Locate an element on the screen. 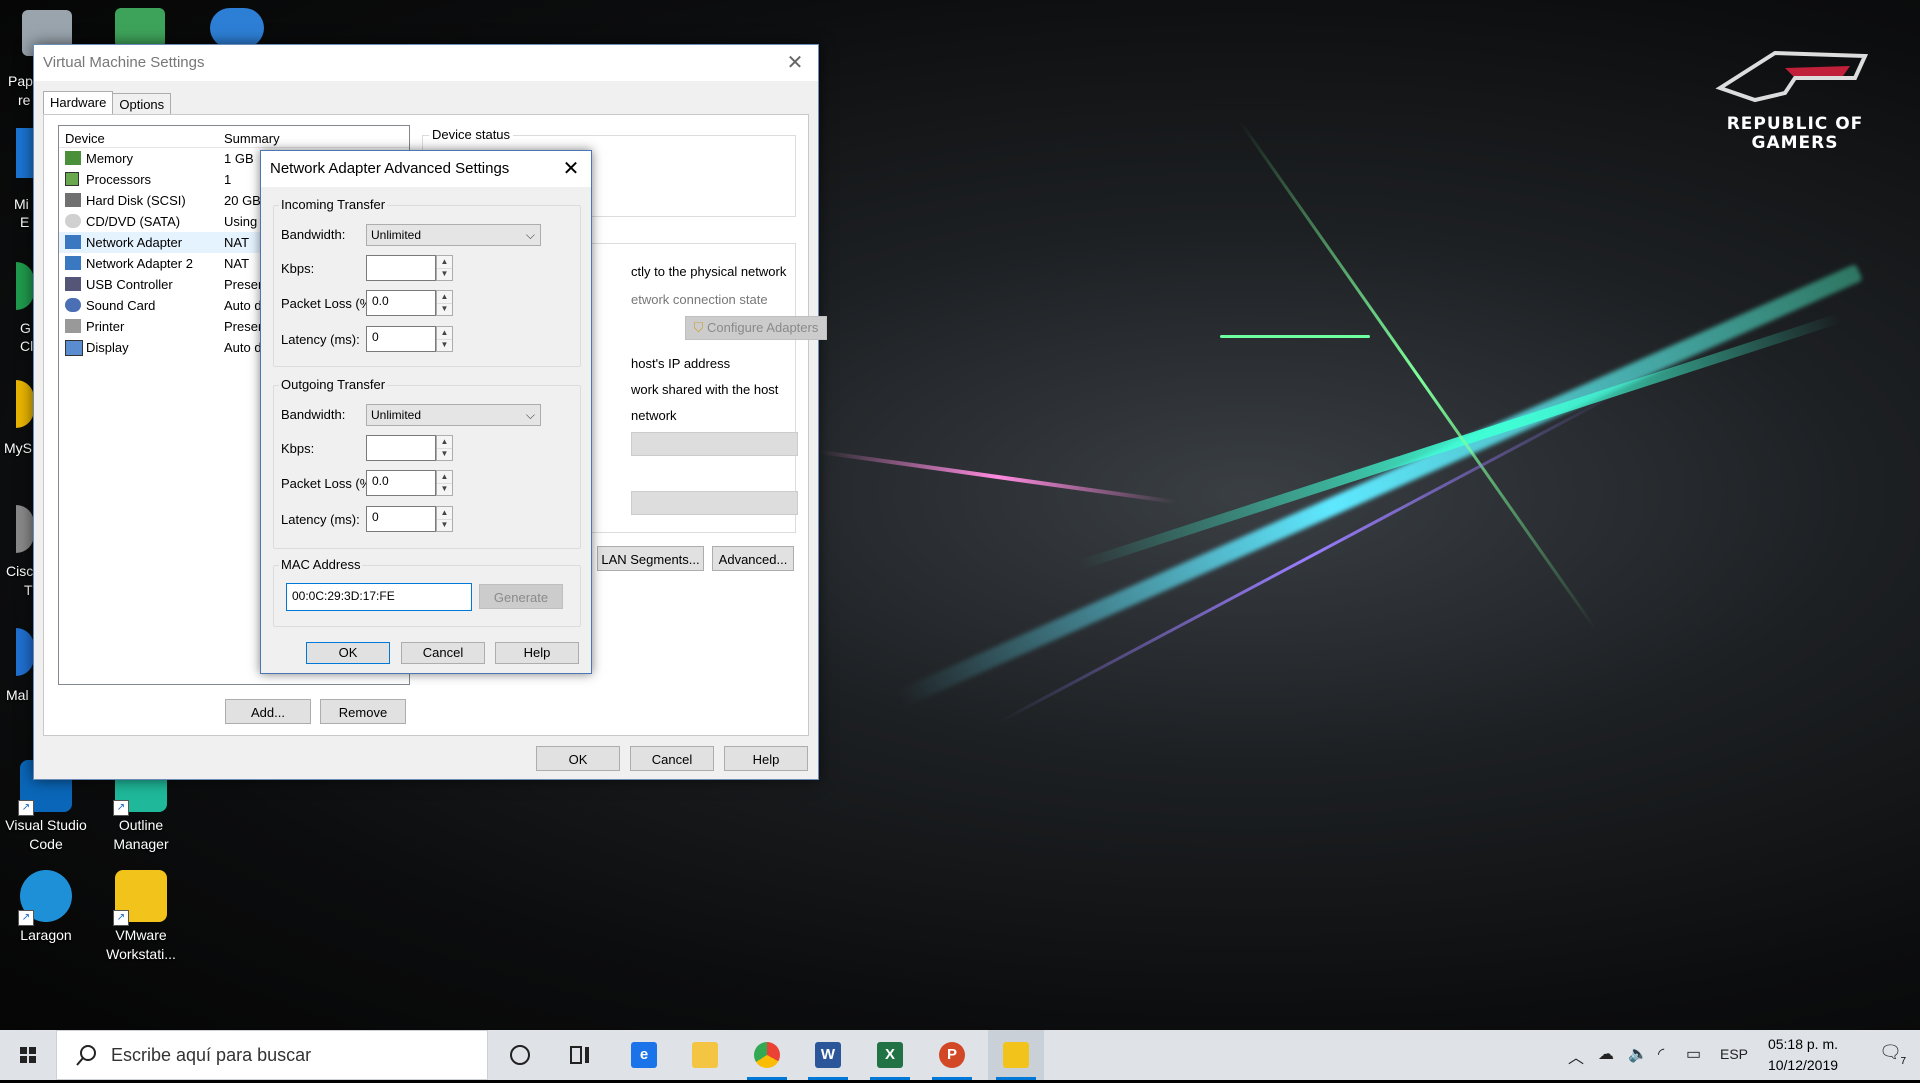 Image resolution: width=1920 pixels, height=1083 pixels. incoming-kbps-input is located at coordinates (401, 268).